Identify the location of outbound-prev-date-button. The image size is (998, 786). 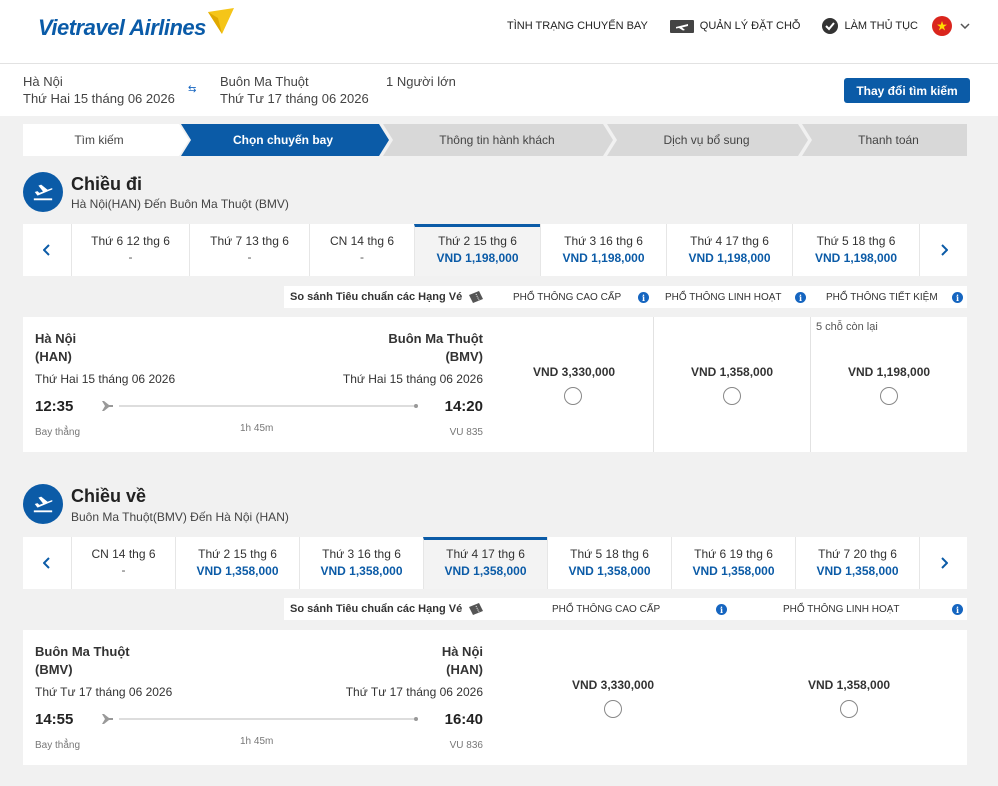
(47, 250).